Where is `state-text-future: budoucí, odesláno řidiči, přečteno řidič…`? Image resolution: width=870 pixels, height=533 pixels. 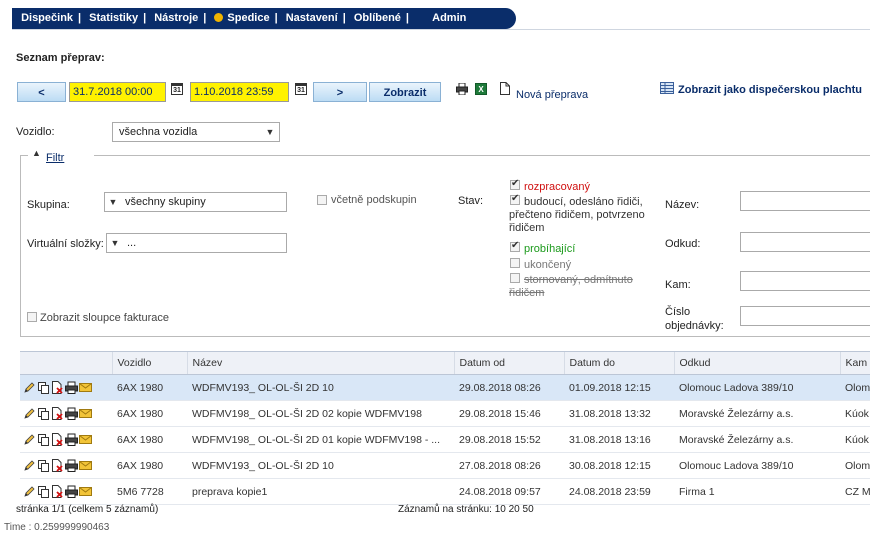 state-text-future: budoucí, odesláno řidiči, přečteno řidič… is located at coordinates (577, 215).